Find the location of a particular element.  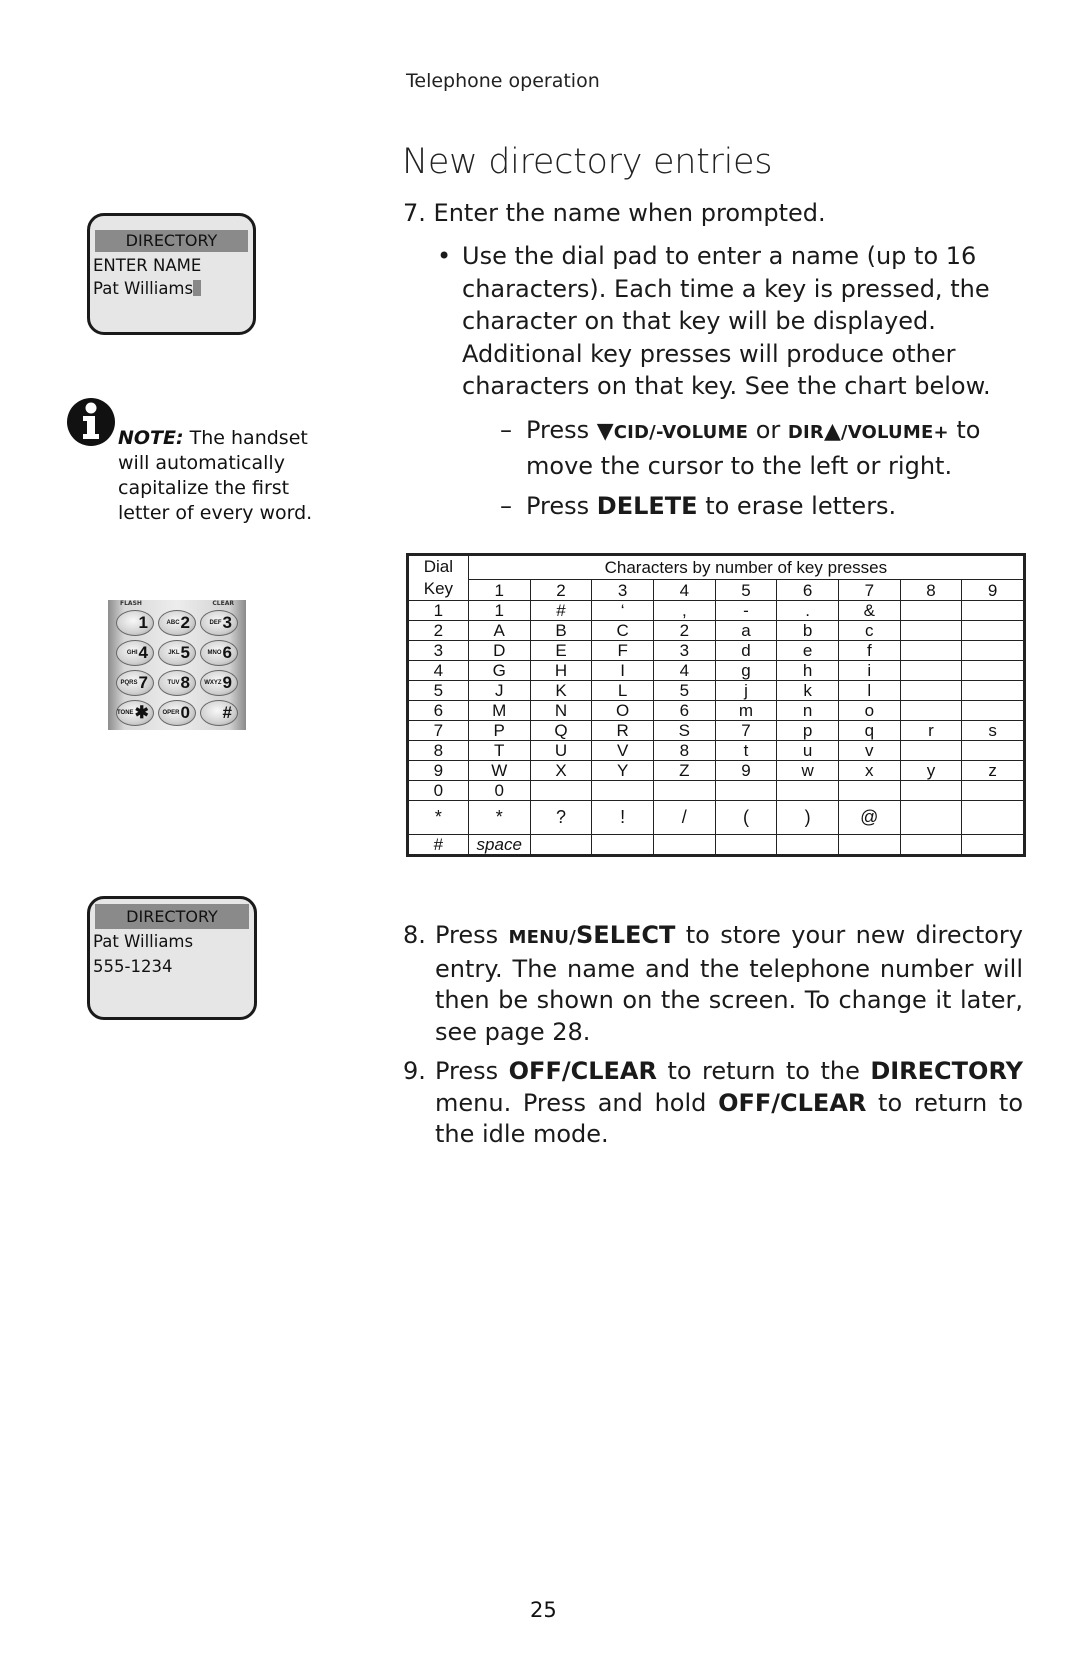

step-7-number: 7. is located at coordinates (414, 213).